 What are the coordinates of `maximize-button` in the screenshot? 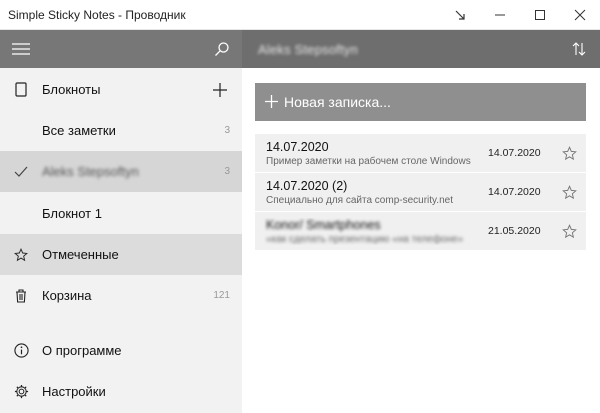 It's located at (540, 15).